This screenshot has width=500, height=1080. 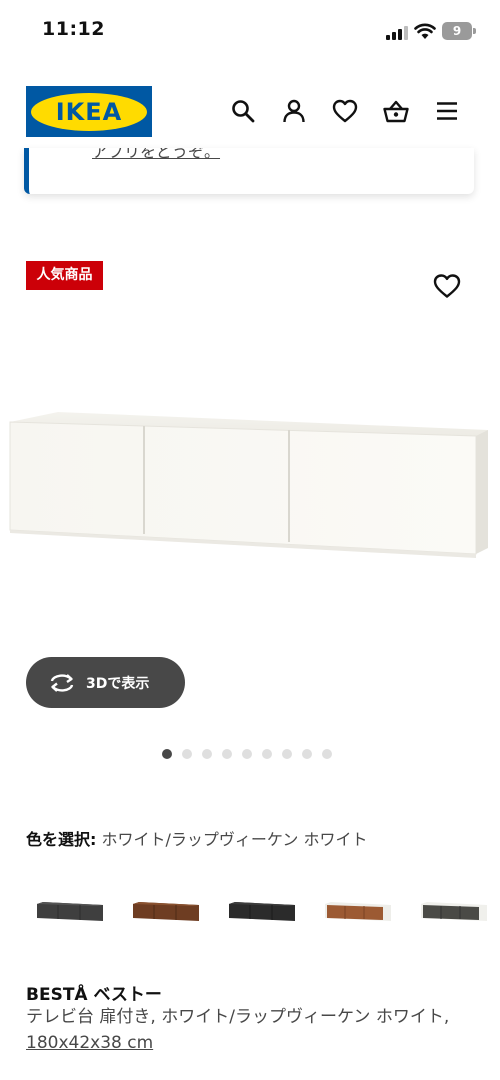 I want to click on view-3d-label: 3Dで表示, so click(x=118, y=683).